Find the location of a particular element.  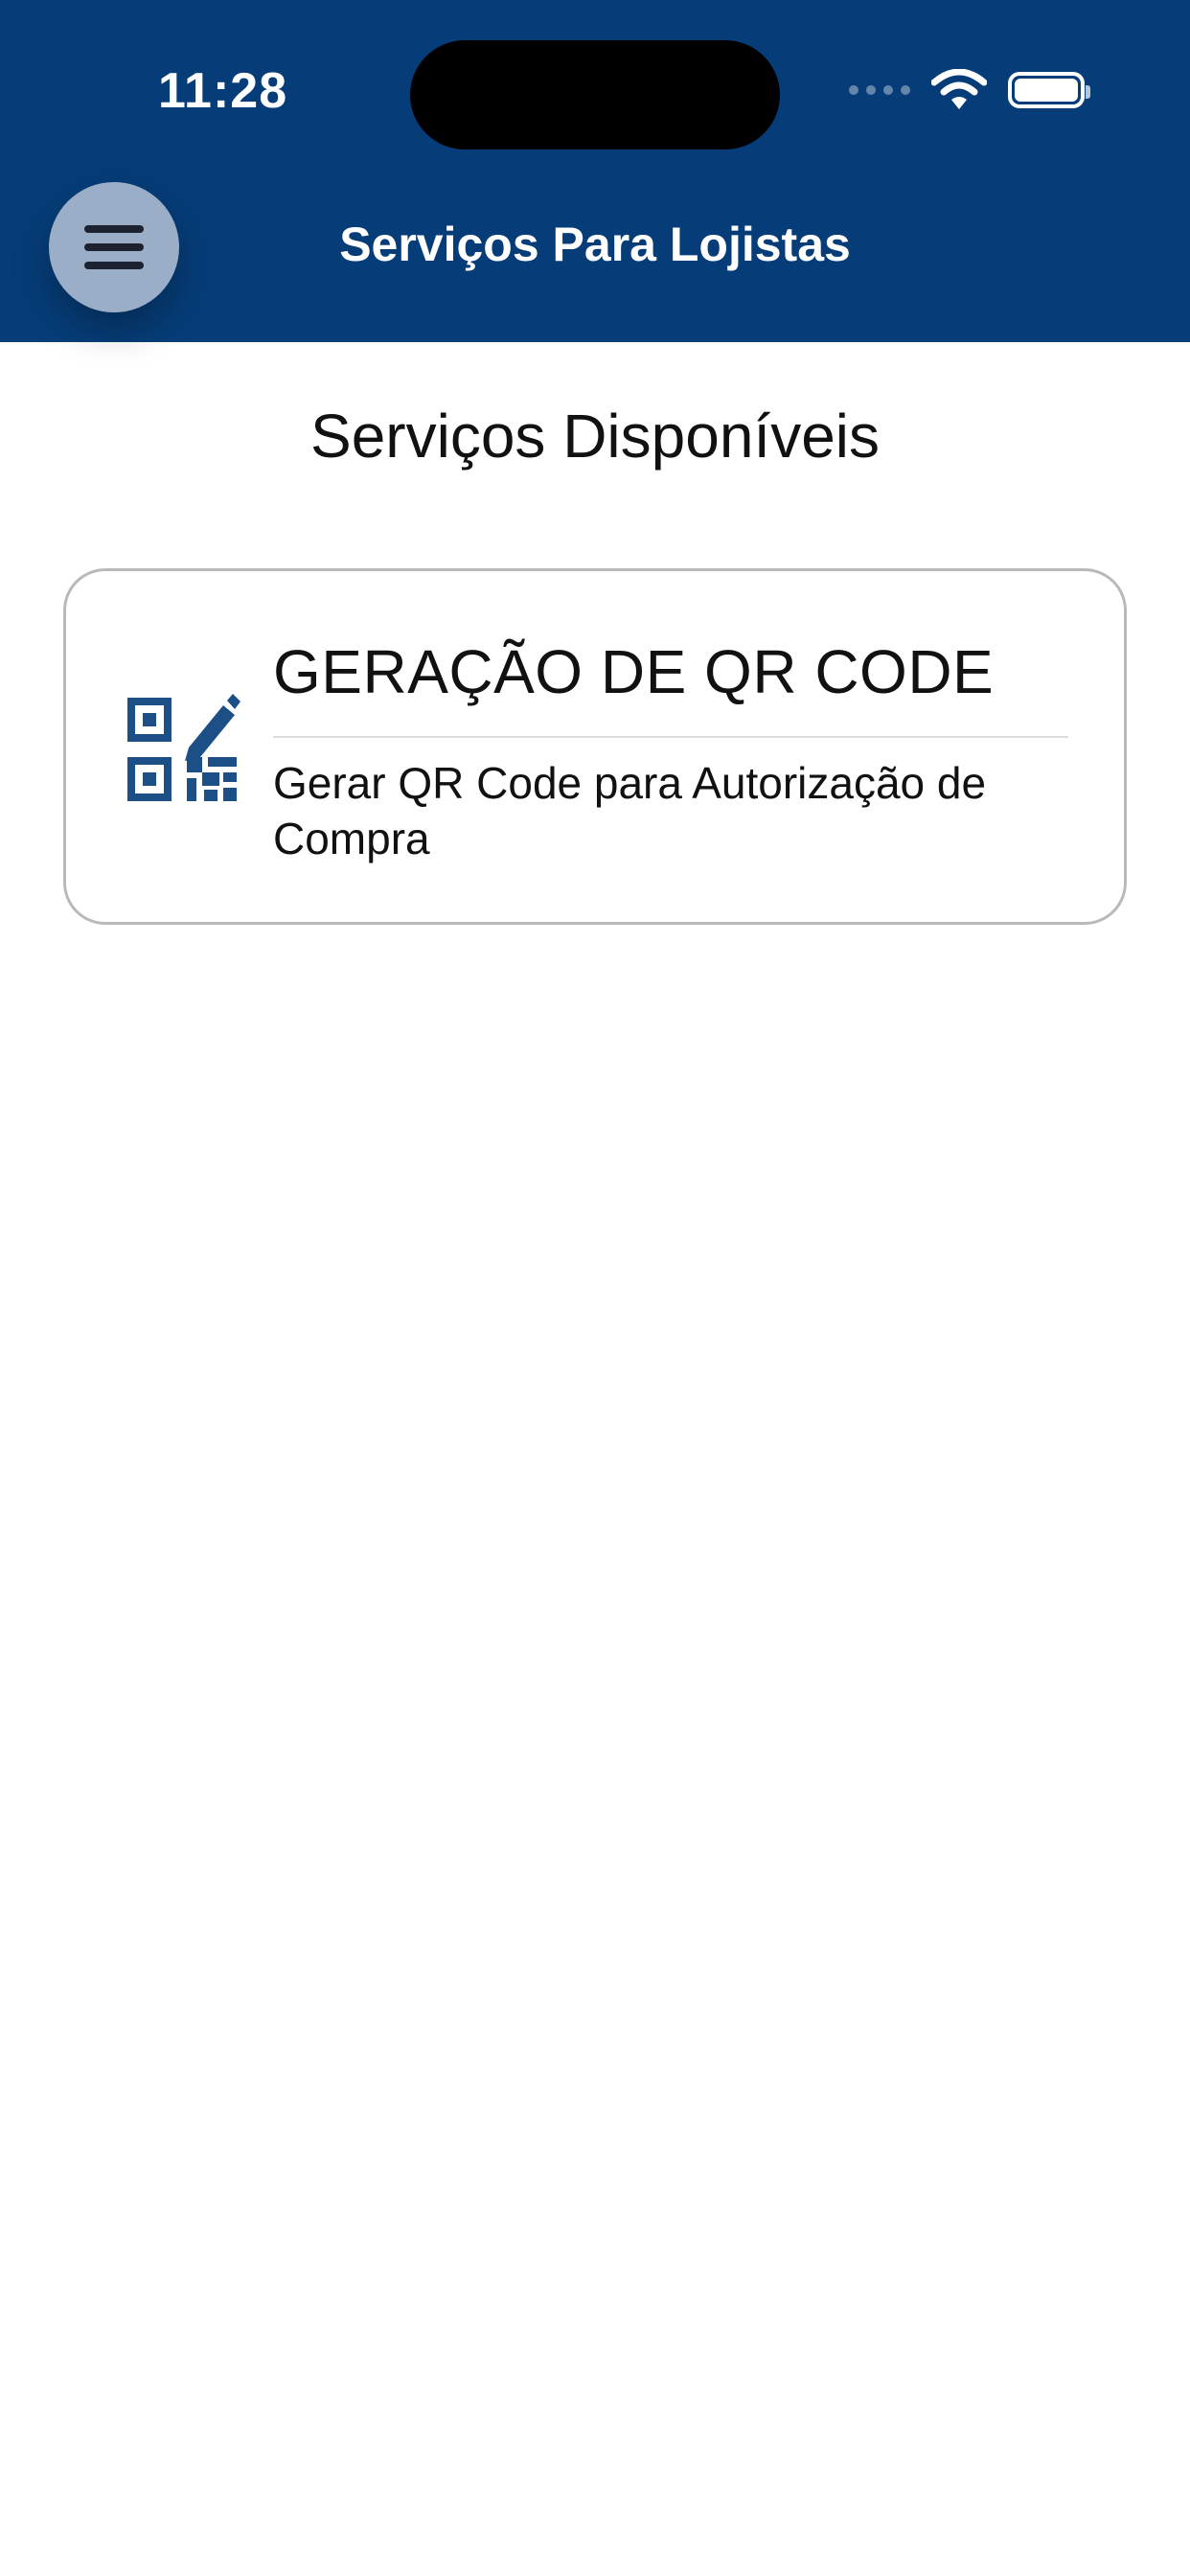

status-time: 11:28 is located at coordinates (223, 91).